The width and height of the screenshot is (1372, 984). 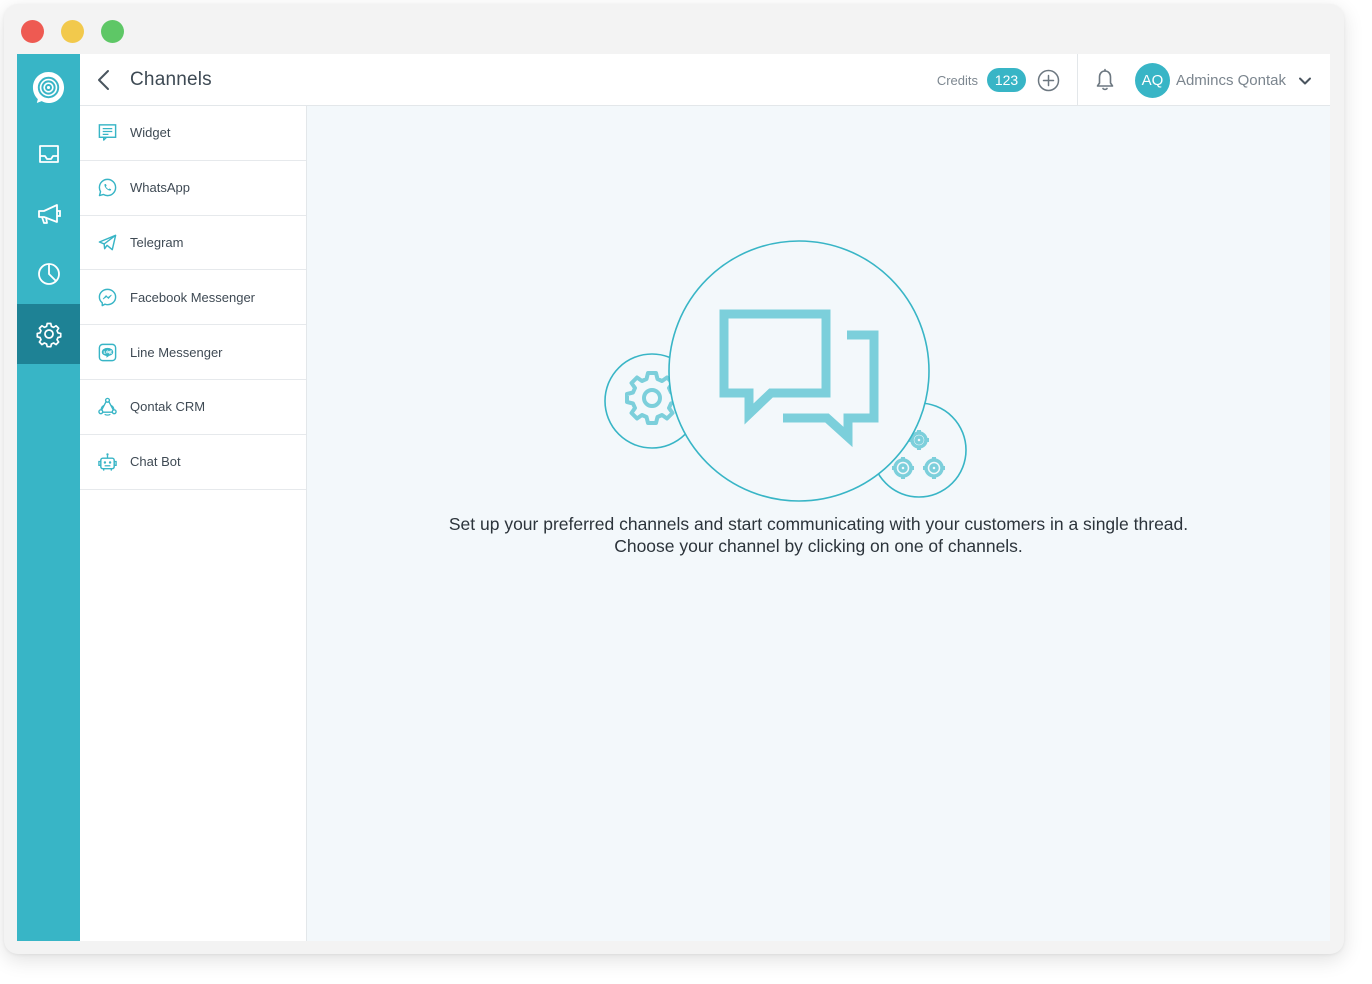 What do you see at coordinates (112, 31) in the screenshot?
I see `maximize-window-button` at bounding box center [112, 31].